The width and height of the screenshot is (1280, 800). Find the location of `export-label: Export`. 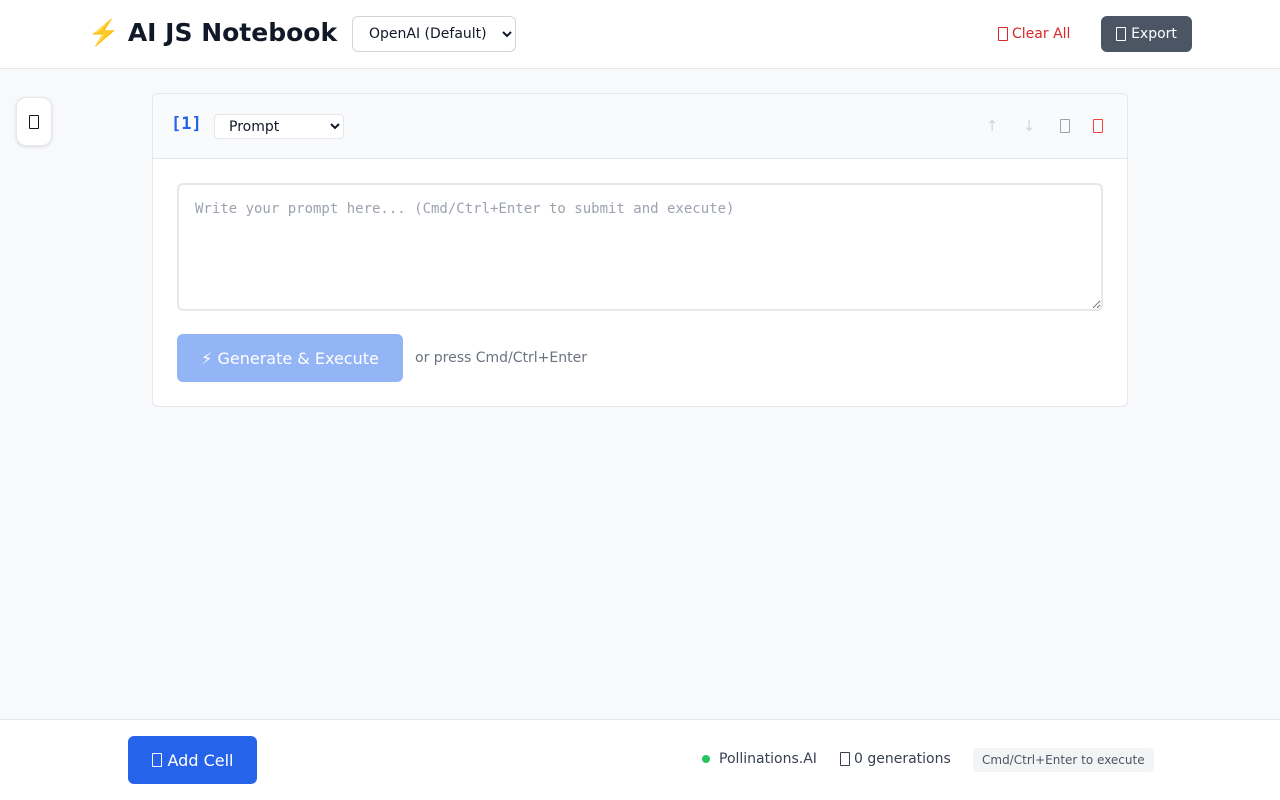

export-label: Export is located at coordinates (1154, 34).